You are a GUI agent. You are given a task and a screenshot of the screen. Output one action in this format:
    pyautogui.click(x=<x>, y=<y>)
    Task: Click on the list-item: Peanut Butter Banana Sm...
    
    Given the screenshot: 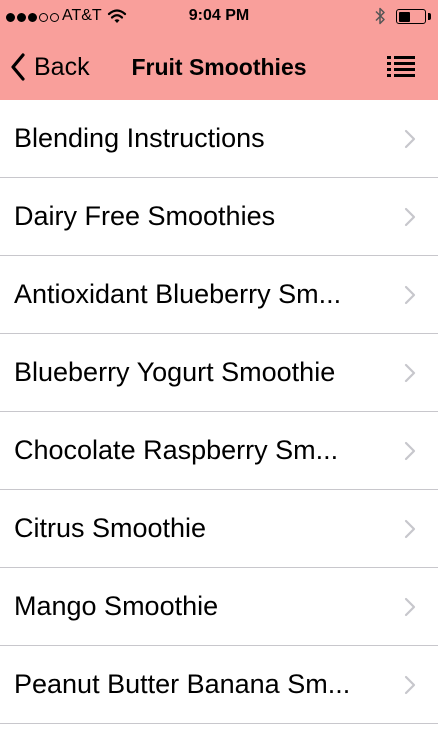 What is the action you would take?
    pyautogui.click(x=219, y=685)
    